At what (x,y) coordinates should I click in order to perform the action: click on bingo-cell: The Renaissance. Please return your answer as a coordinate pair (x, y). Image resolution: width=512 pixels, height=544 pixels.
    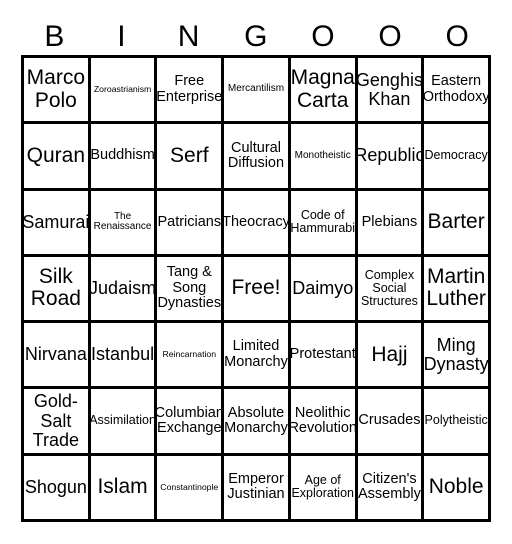
    Looking at the image, I should click on (124, 223).